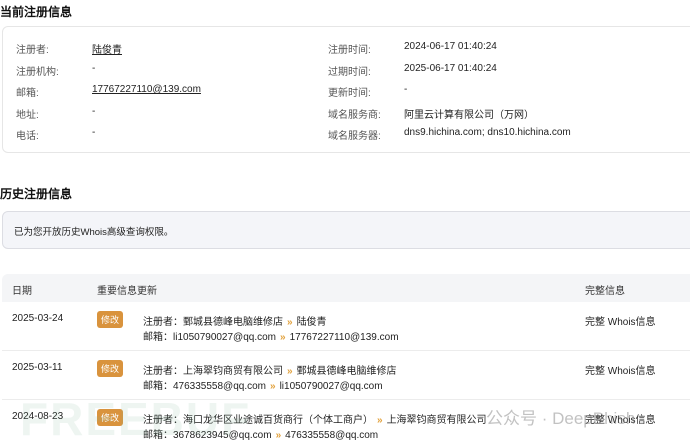 This screenshot has width=690, height=446. What do you see at coordinates (354, 136) in the screenshot?
I see `field-label: 域名服务器:` at bounding box center [354, 136].